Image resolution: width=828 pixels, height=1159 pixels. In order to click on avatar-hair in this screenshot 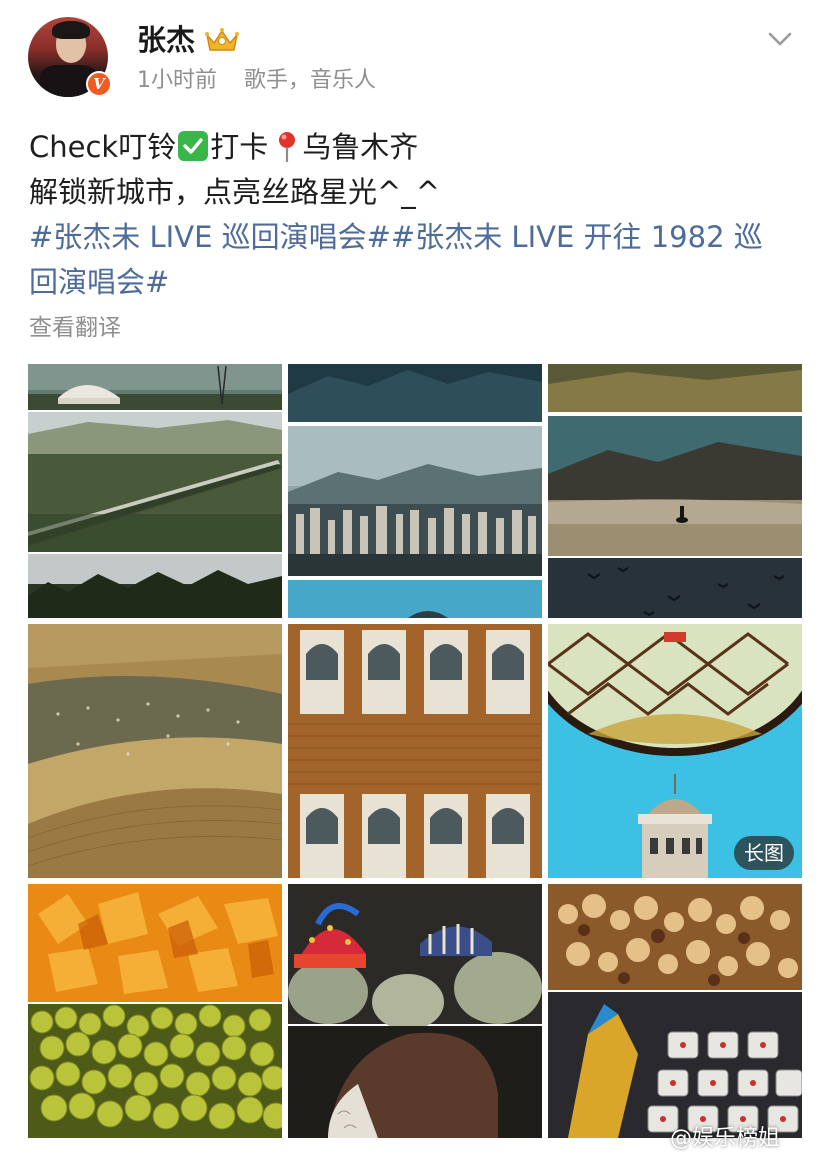, I will do `click(71, 30)`.